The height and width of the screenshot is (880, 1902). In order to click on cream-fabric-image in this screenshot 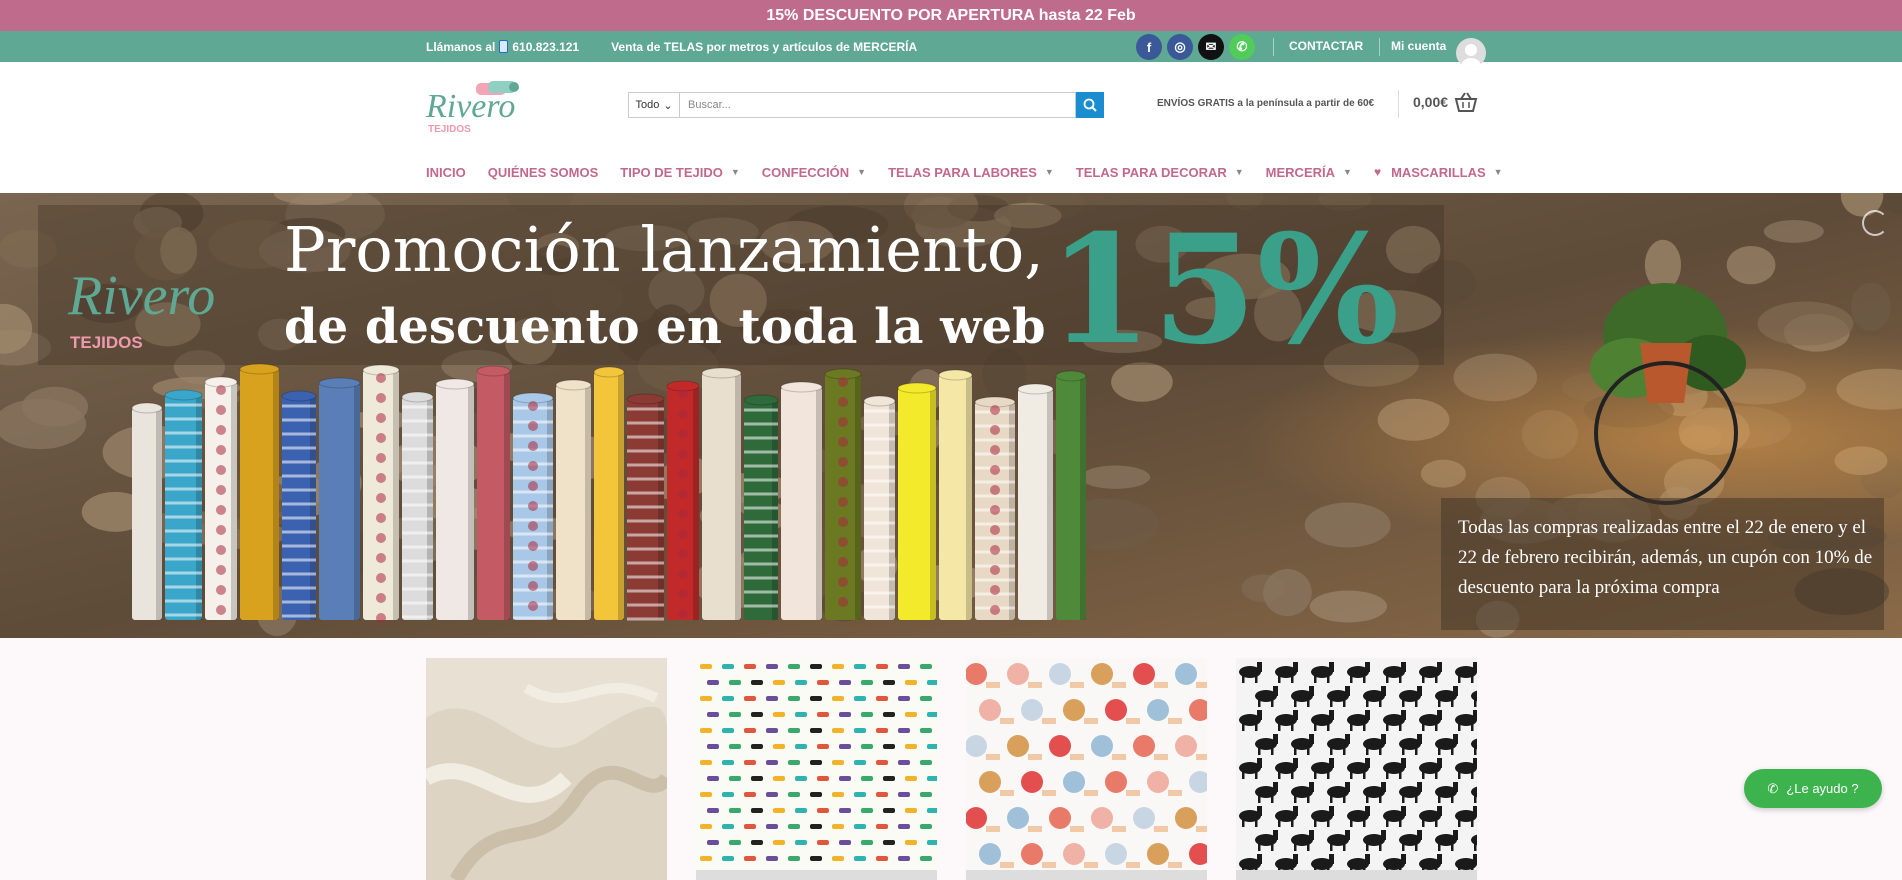, I will do `click(546, 769)`.